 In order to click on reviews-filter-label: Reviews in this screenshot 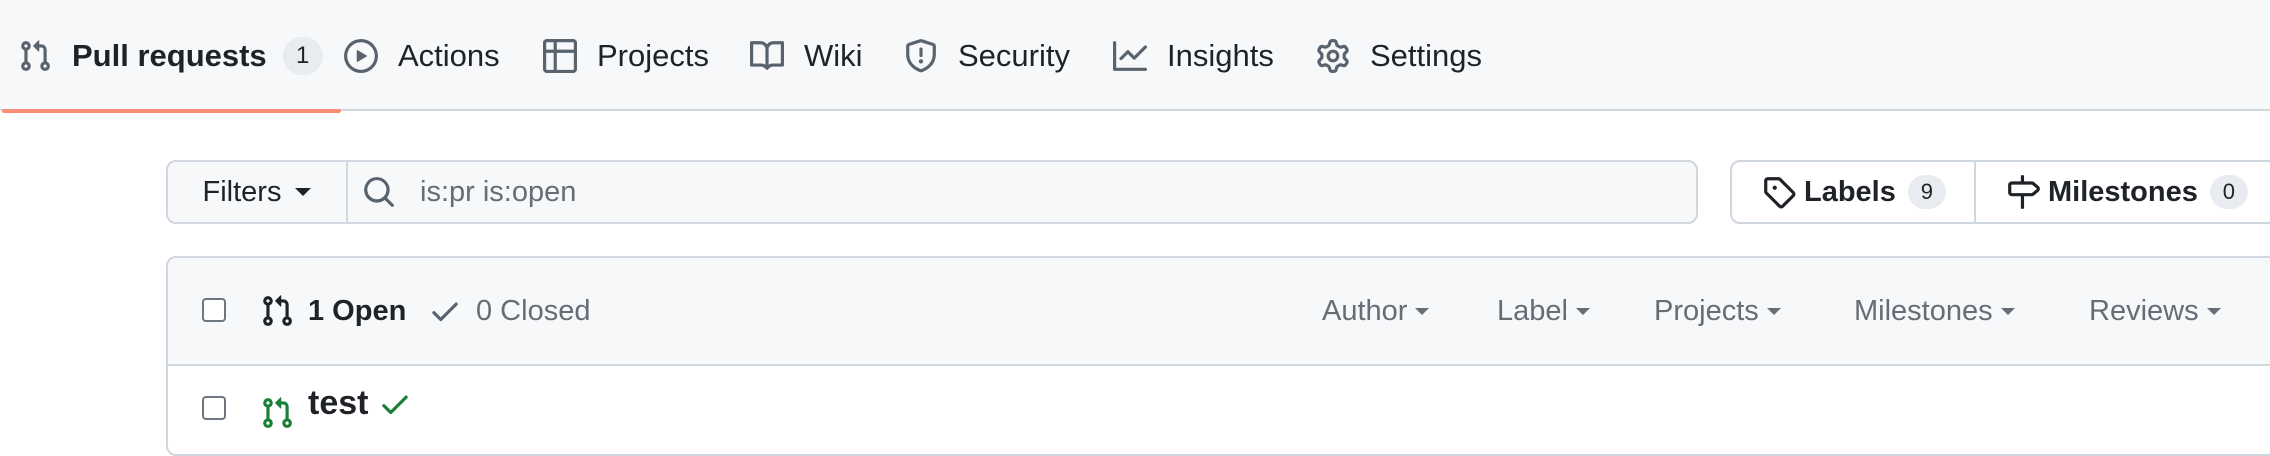, I will do `click(2144, 310)`.